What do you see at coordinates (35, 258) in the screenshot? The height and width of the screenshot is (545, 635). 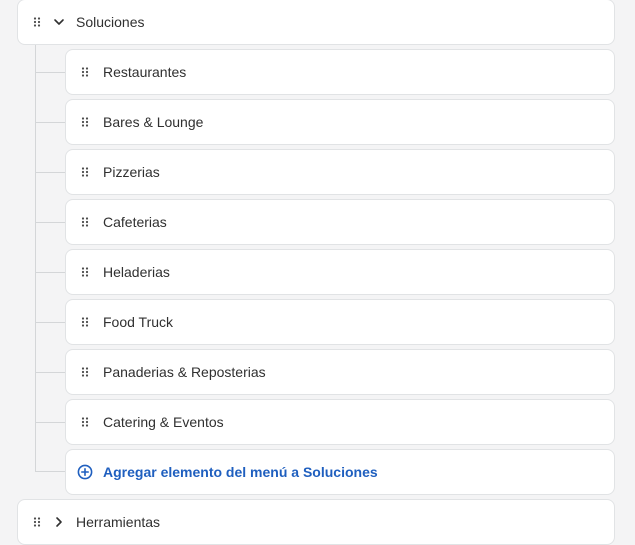 I see `tree-connector-vertical` at bounding box center [35, 258].